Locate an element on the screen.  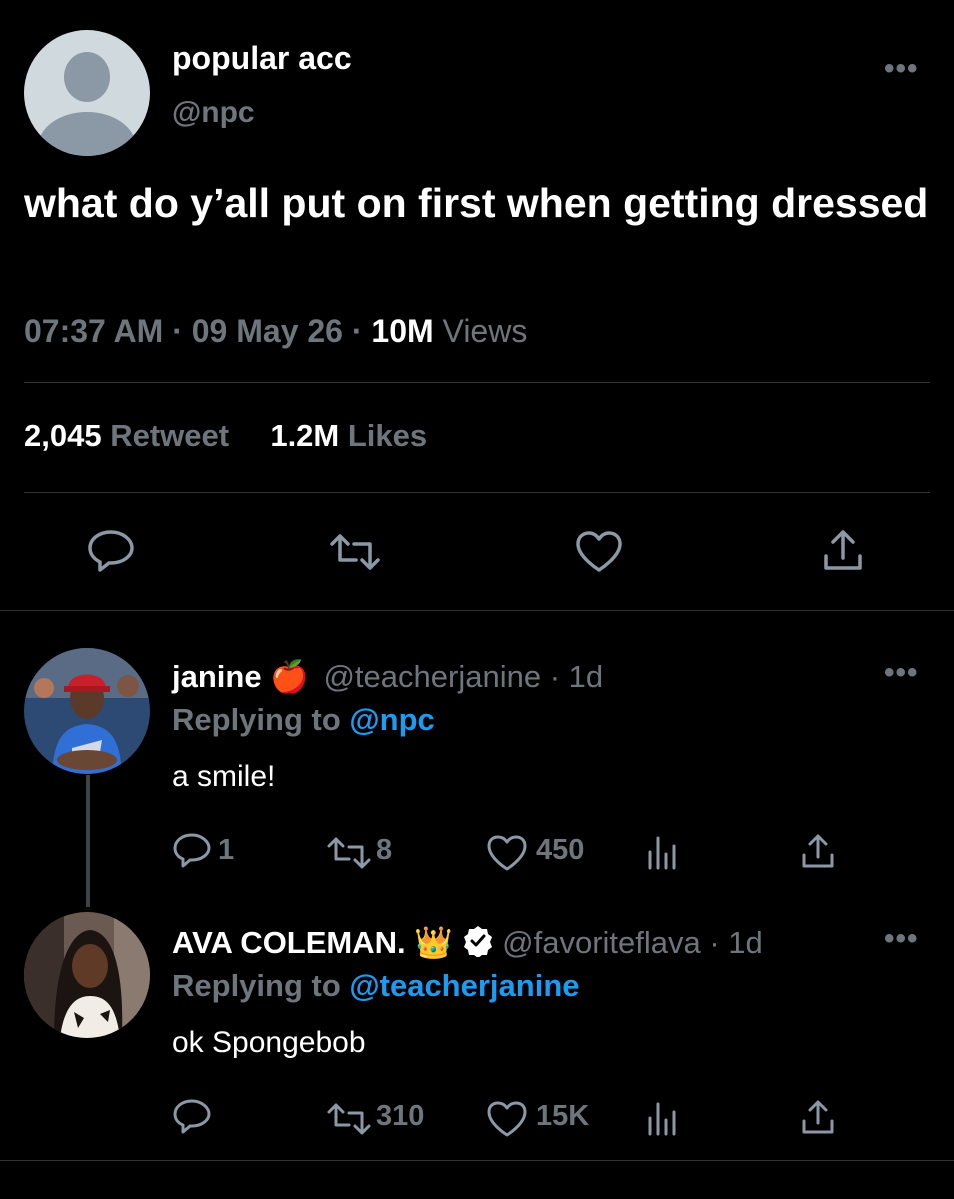
avatar-default is located at coordinates (87, 93).